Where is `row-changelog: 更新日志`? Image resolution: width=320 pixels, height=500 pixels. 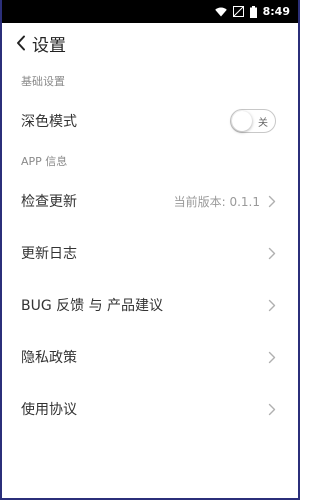
row-changelog: 更新日志 is located at coordinates (150, 253).